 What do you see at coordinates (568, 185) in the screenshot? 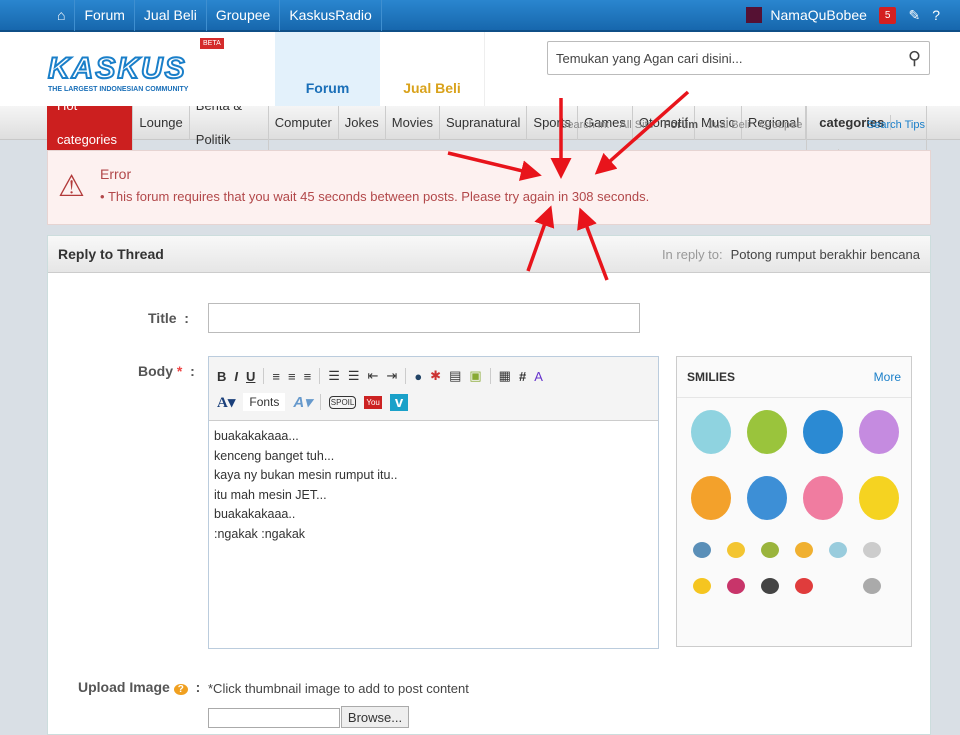
I see `annotation-arrows` at bounding box center [568, 185].